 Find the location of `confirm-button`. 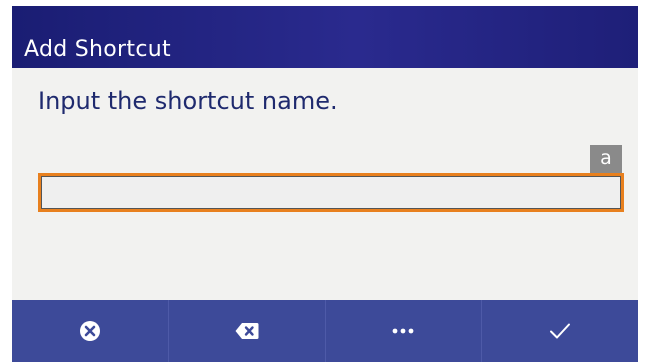

confirm-button is located at coordinates (560, 331).